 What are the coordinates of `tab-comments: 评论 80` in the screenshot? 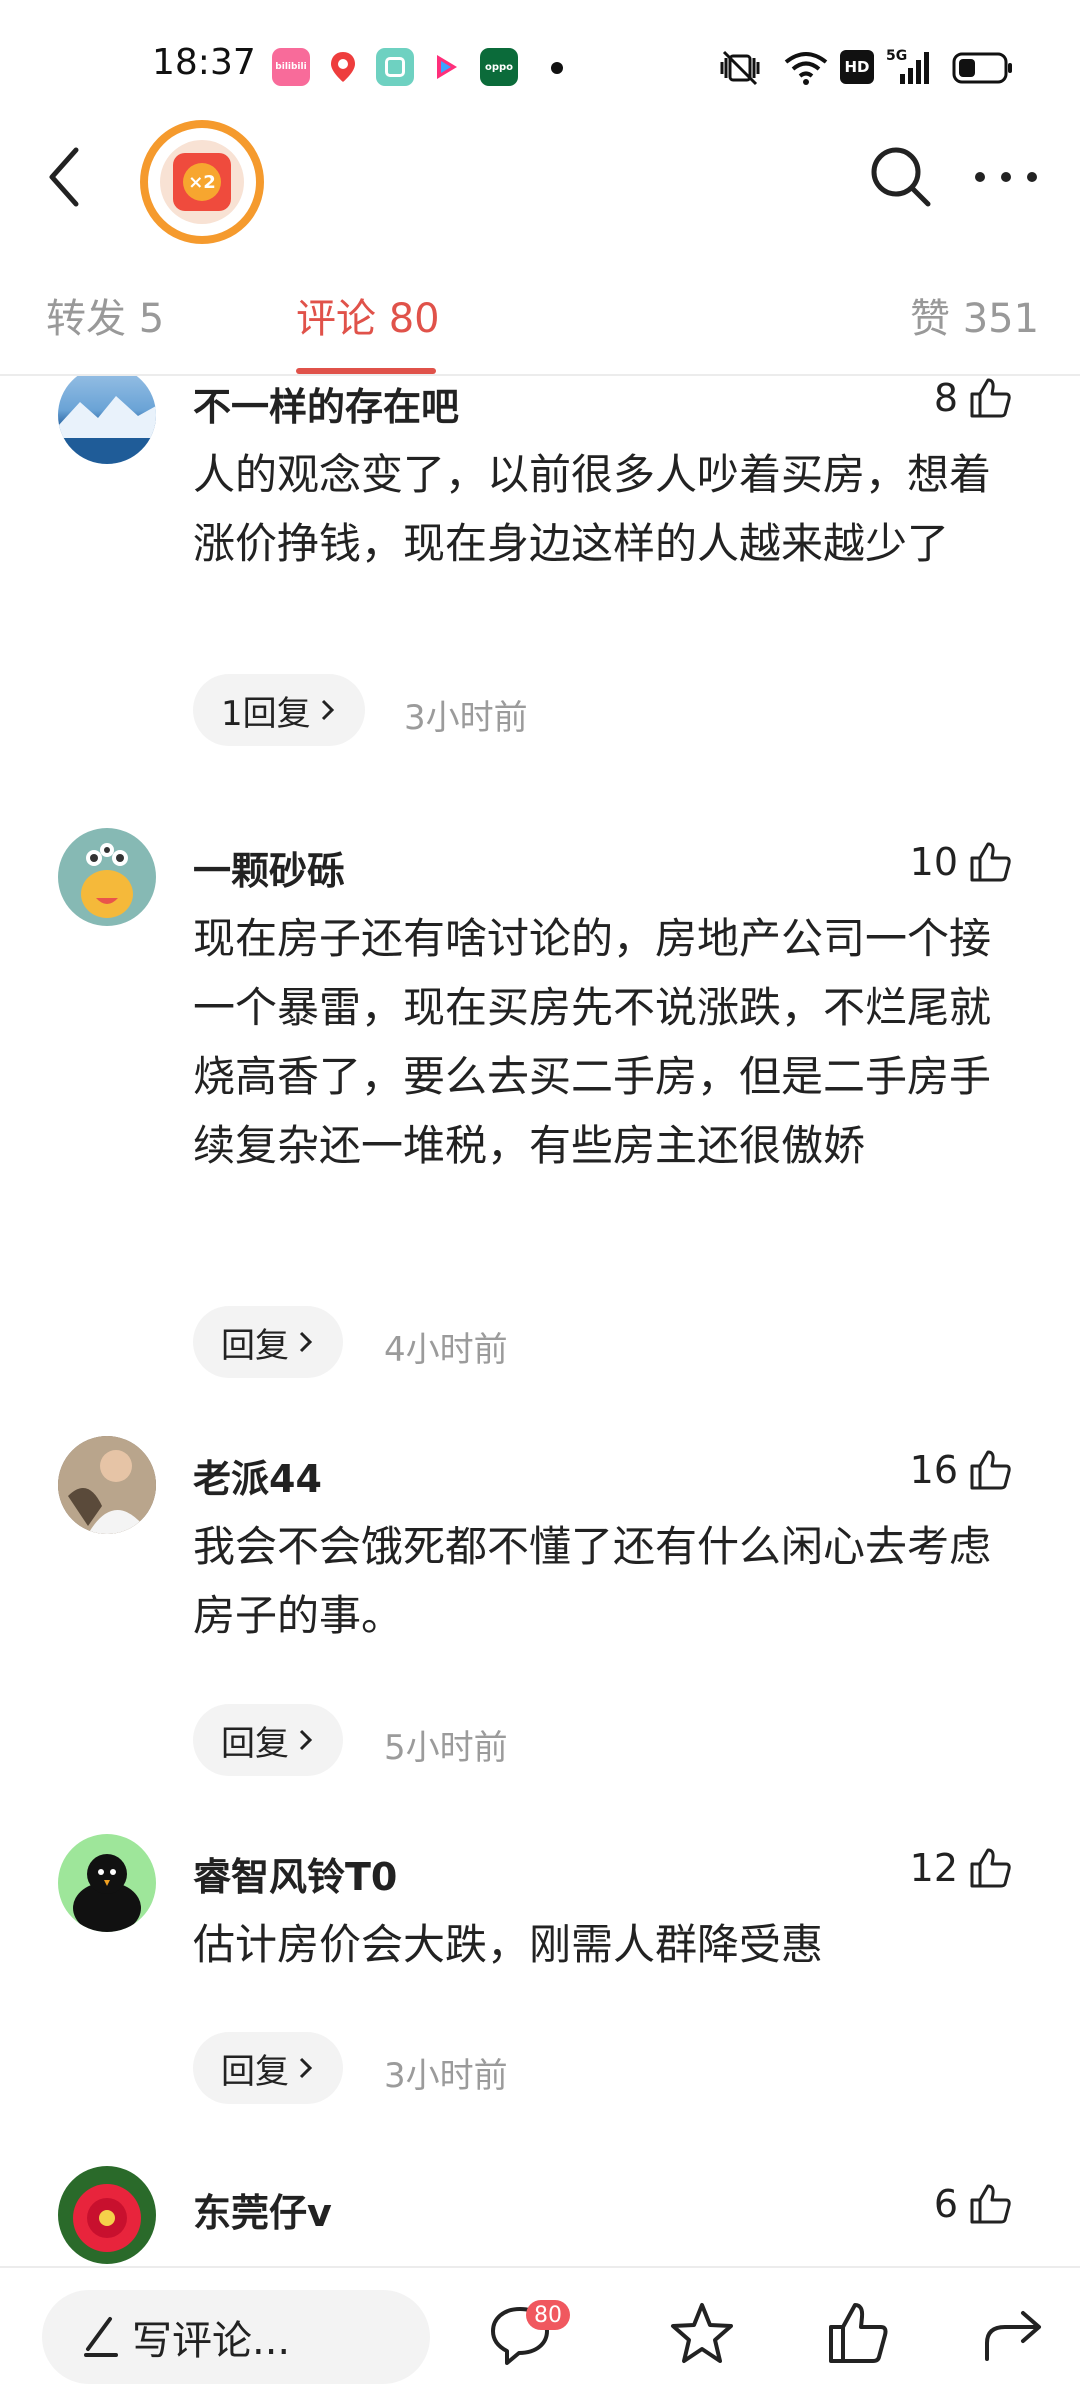 It's located at (368, 315).